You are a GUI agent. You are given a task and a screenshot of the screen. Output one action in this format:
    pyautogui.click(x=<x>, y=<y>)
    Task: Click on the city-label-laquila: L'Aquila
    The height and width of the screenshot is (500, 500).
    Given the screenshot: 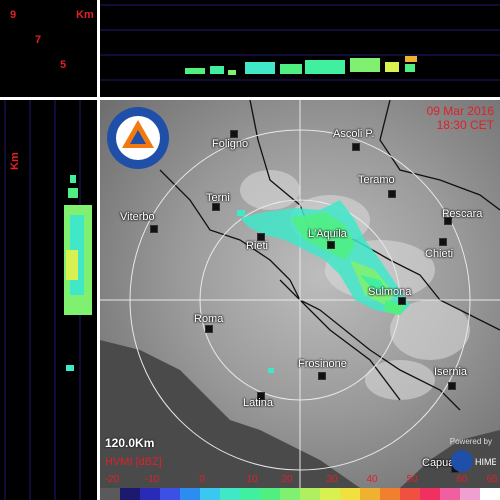 What is the action you would take?
    pyautogui.click(x=327, y=234)
    